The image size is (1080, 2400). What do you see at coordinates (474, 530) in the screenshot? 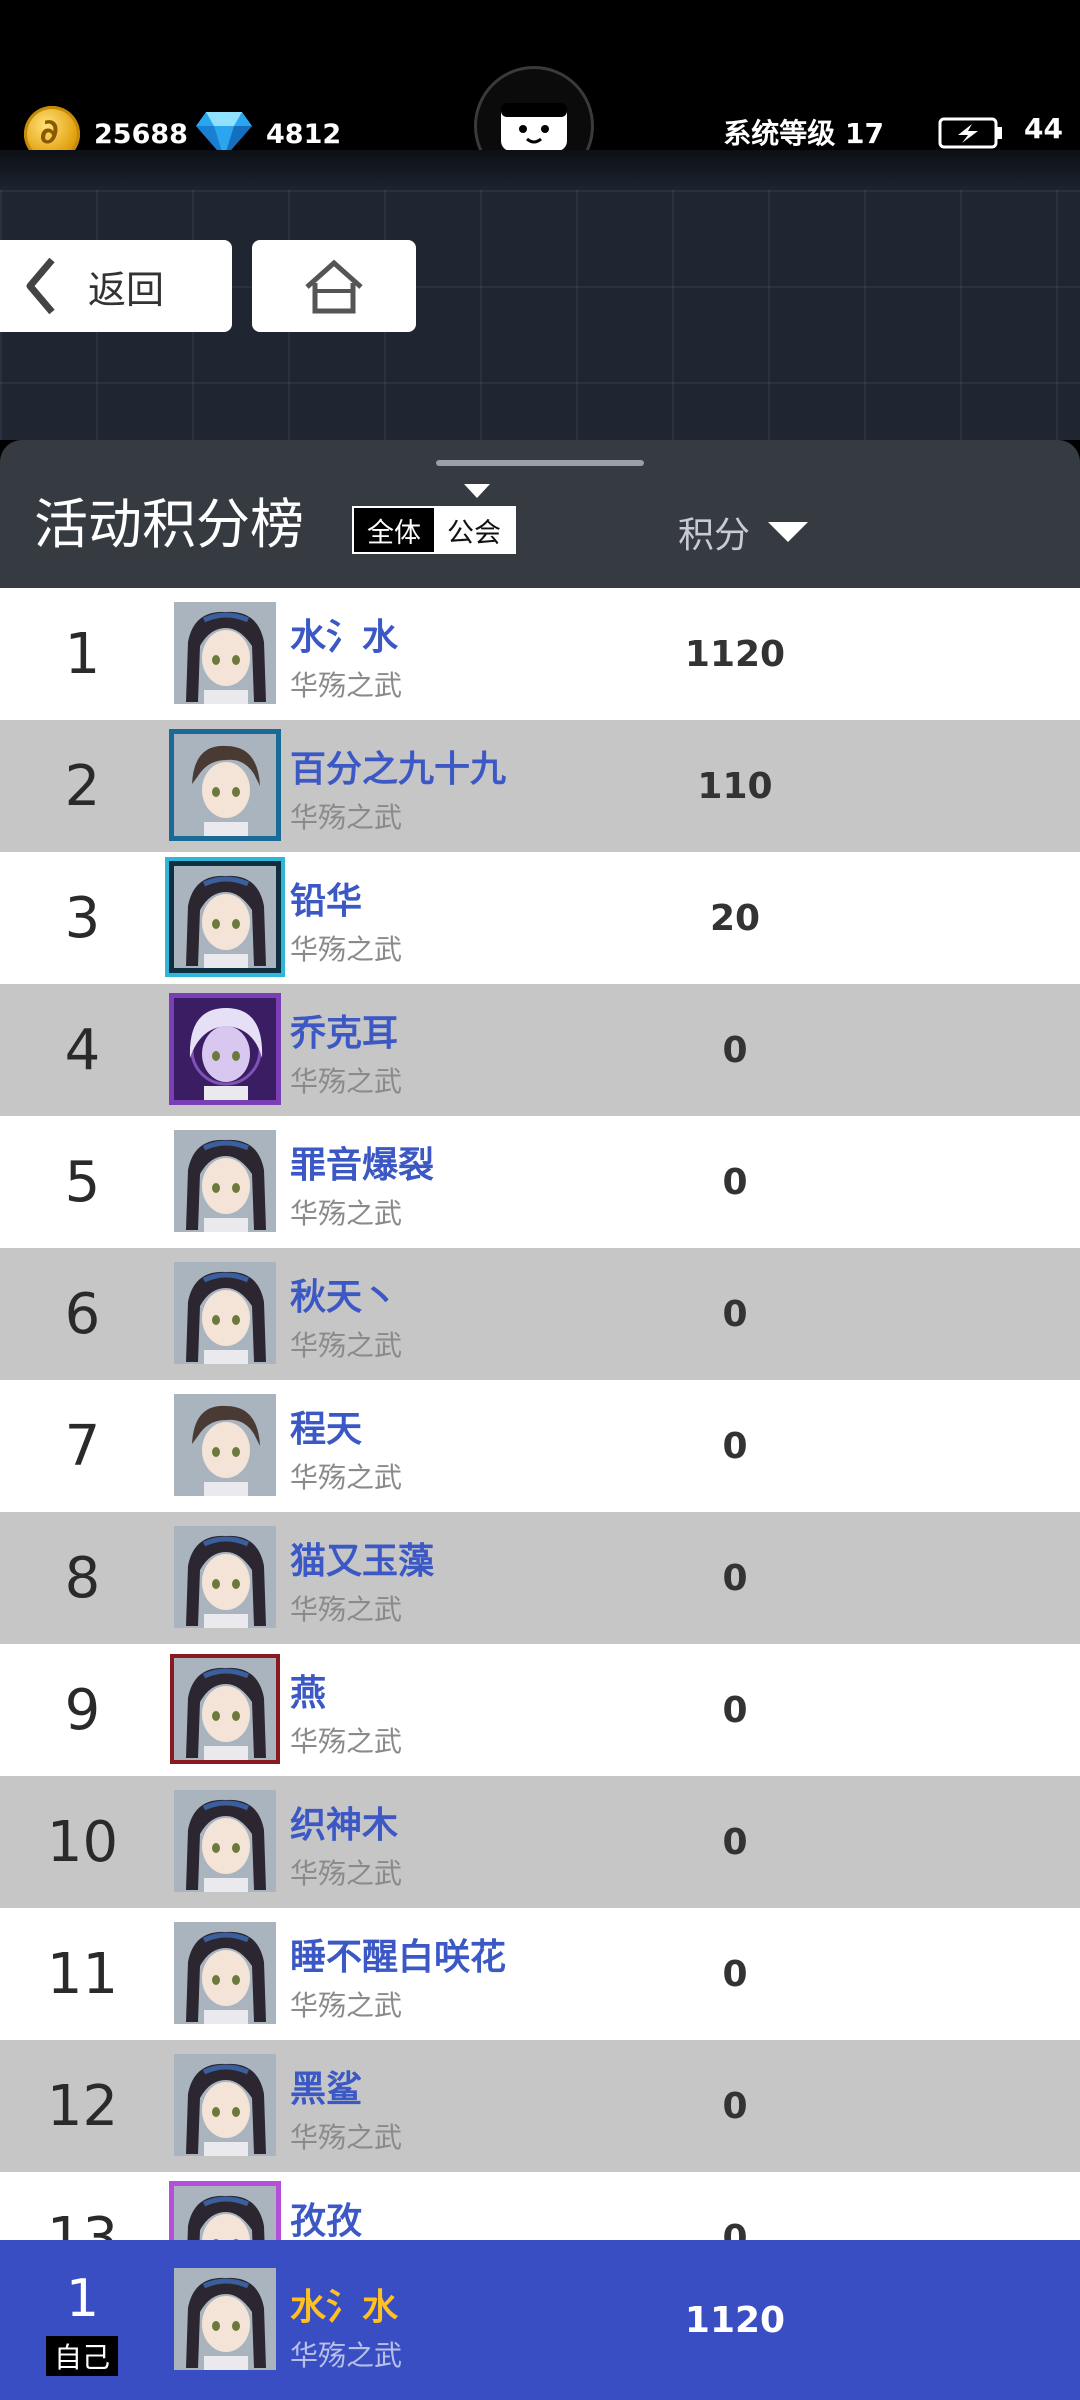
I see `tab-guild: 公会` at bounding box center [474, 530].